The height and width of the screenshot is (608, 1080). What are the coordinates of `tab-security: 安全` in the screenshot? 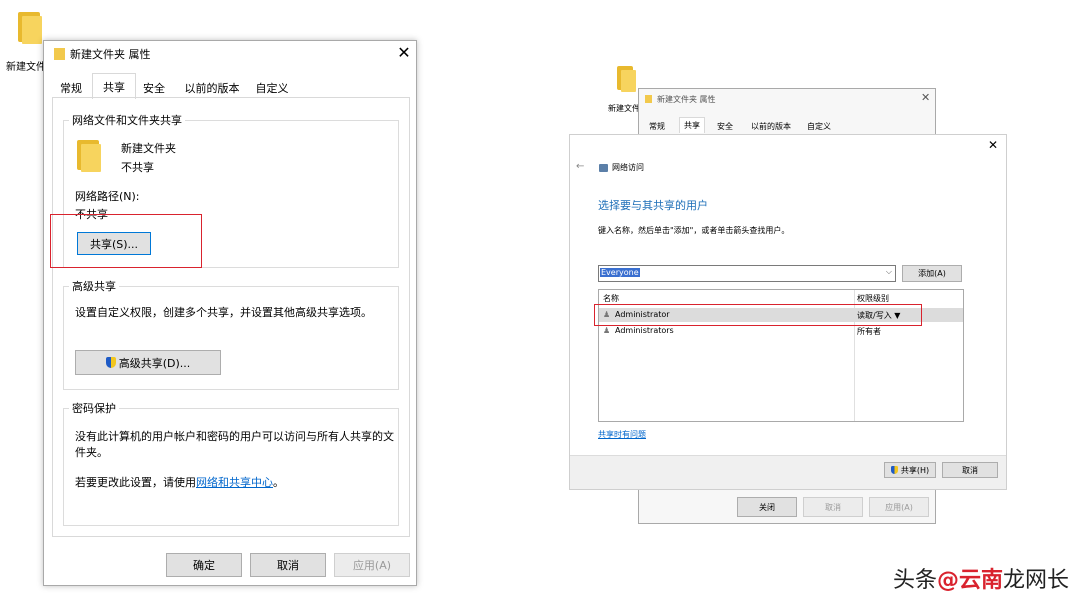 It's located at (154, 87).